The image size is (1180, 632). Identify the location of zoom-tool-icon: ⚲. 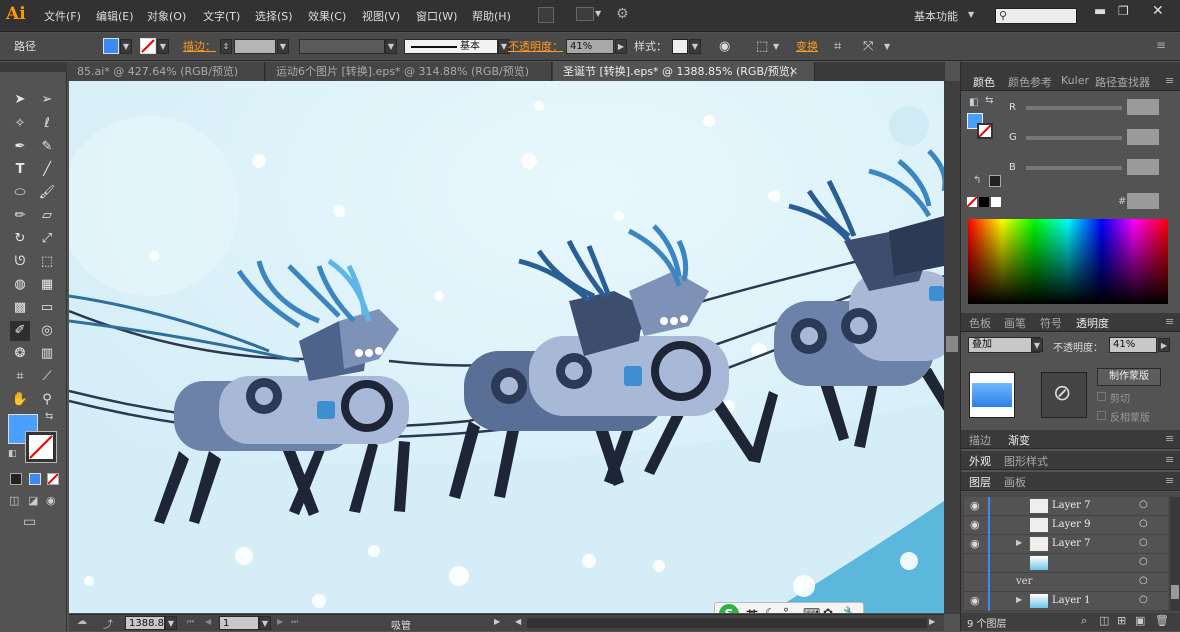
(47, 400).